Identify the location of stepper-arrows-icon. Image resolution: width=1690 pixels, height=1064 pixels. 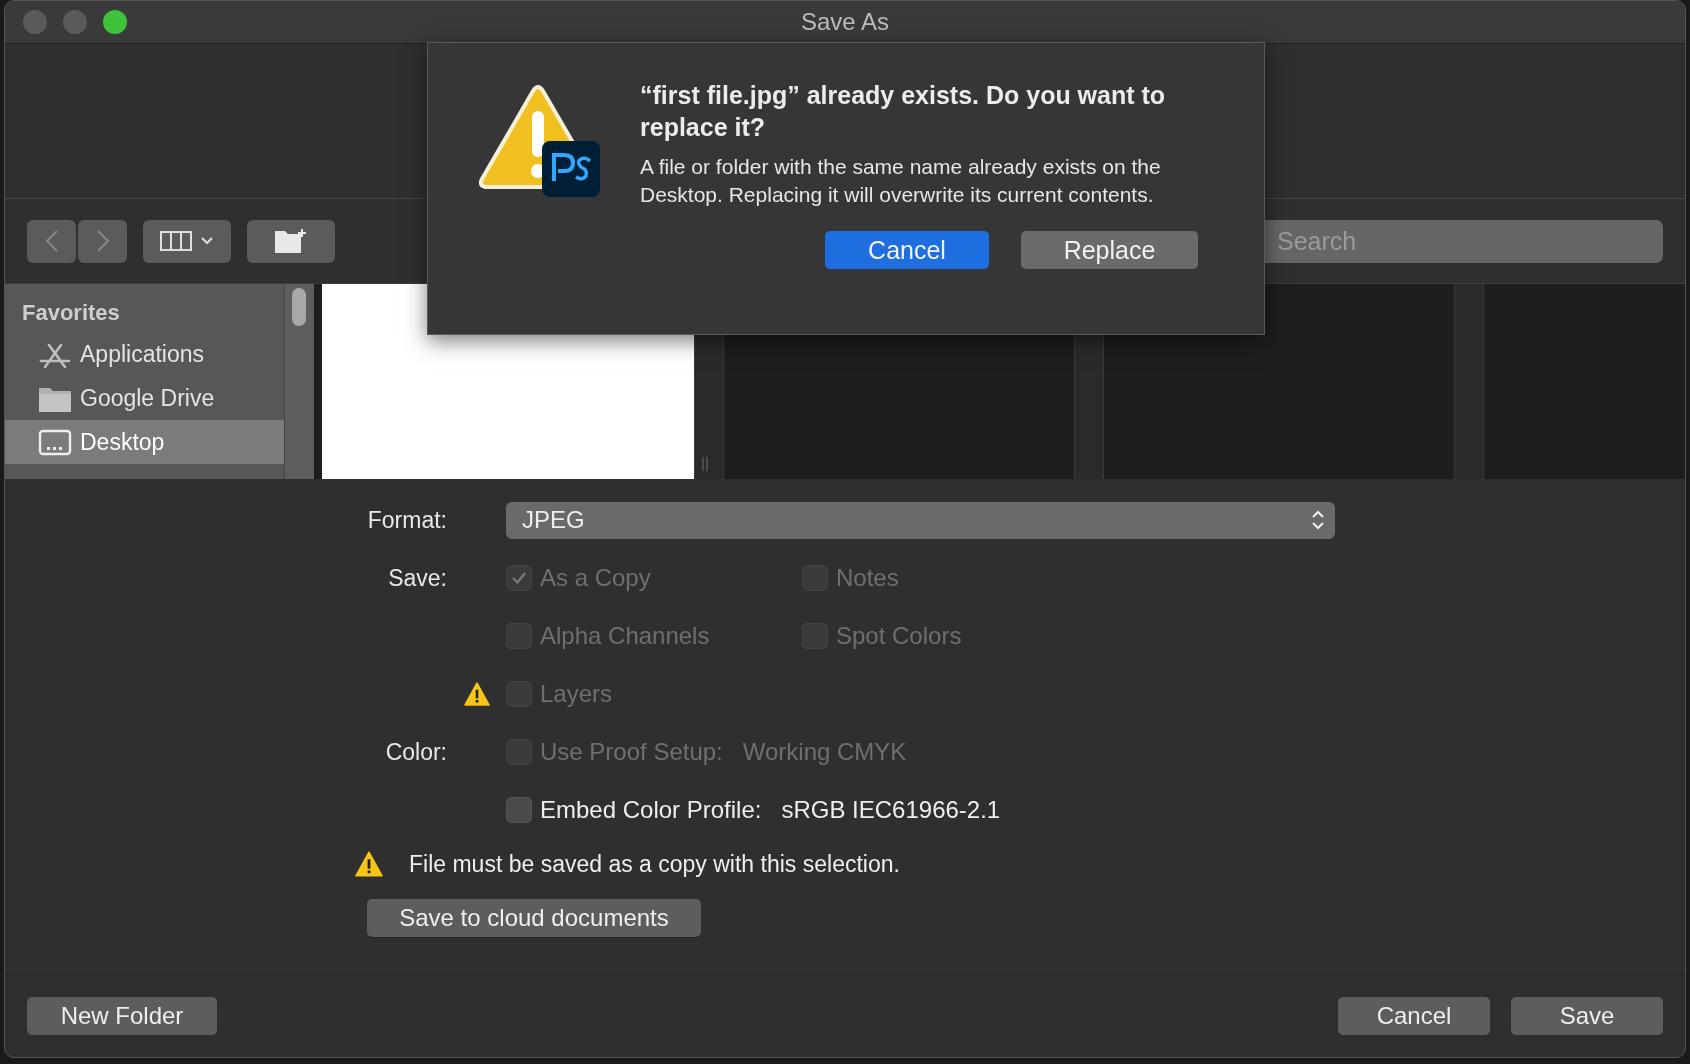
(1318, 520).